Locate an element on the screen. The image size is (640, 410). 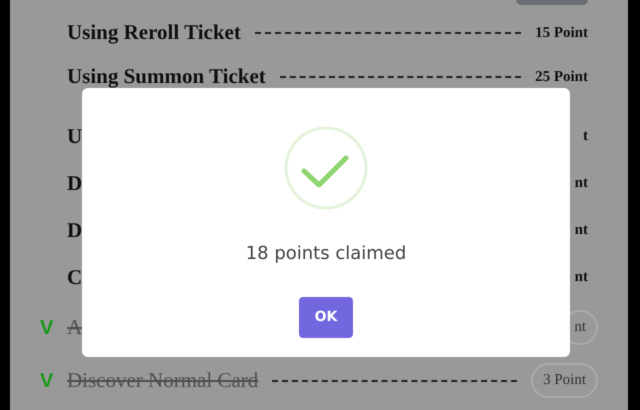
dialog-message: 18 points claimed is located at coordinates (326, 254).